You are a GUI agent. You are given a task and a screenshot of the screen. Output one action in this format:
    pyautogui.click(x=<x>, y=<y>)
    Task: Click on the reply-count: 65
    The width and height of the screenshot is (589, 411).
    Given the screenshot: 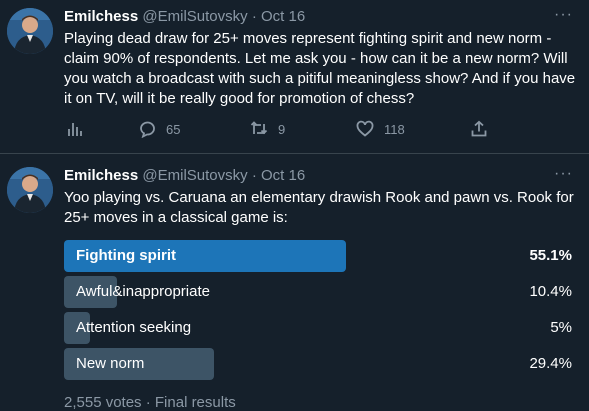 What is the action you would take?
    pyautogui.click(x=173, y=129)
    